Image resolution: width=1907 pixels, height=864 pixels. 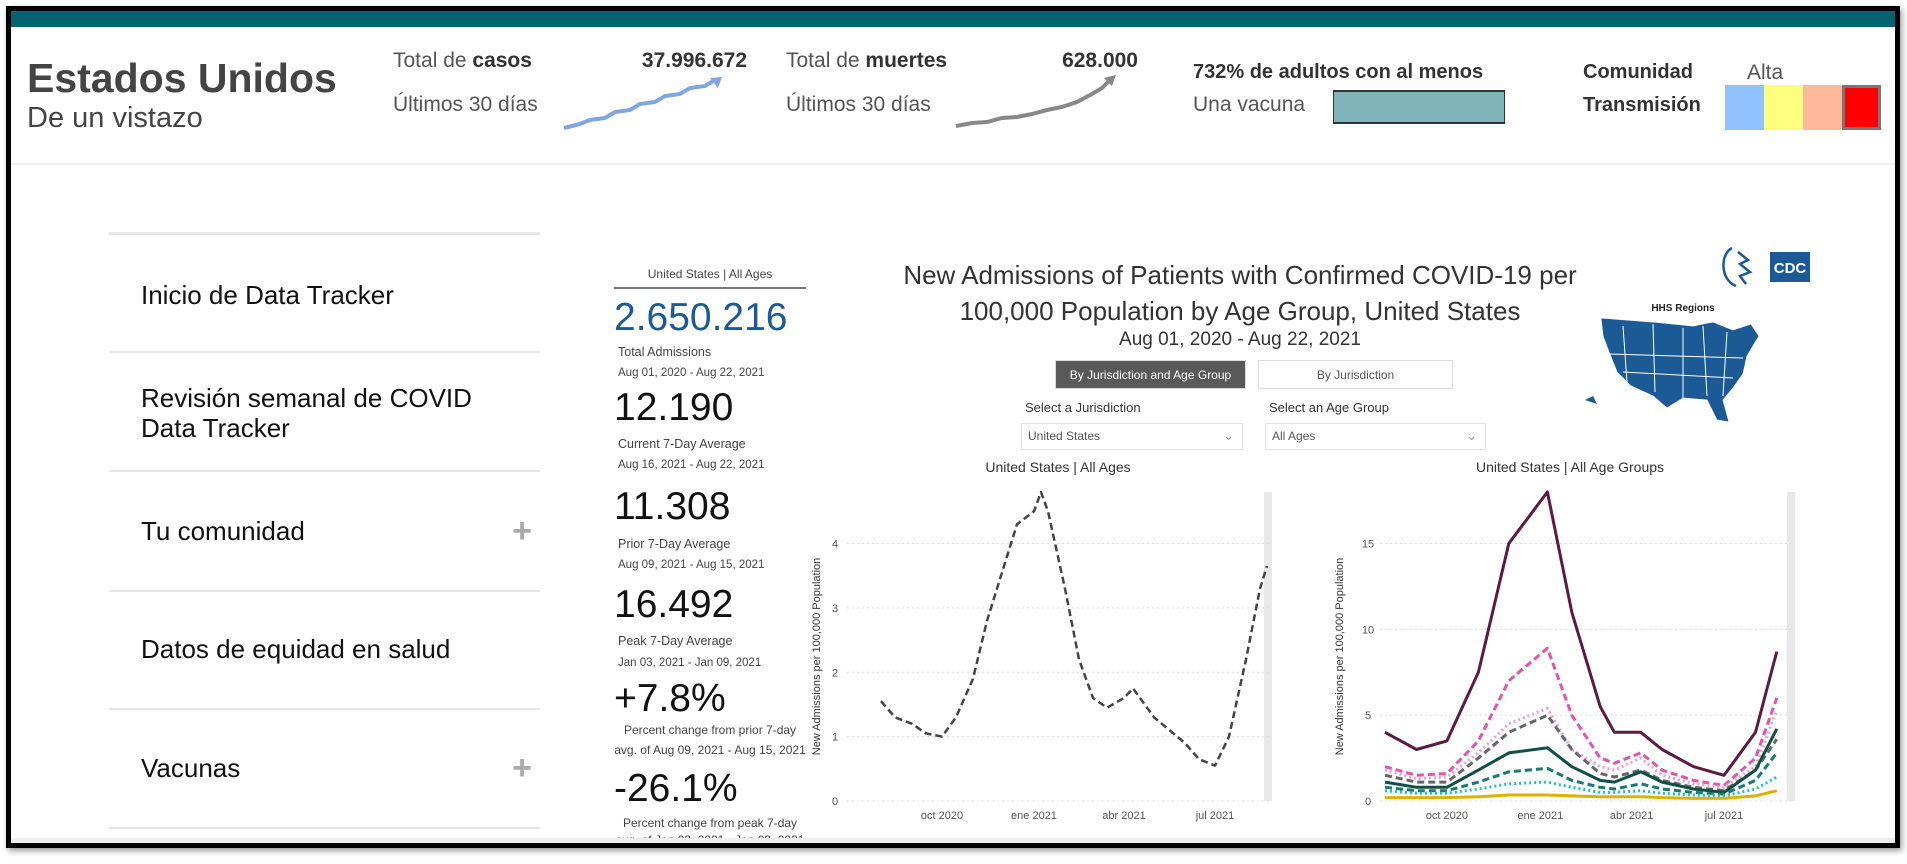 I want to click on y-tick-label: 4, so click(x=835, y=545).